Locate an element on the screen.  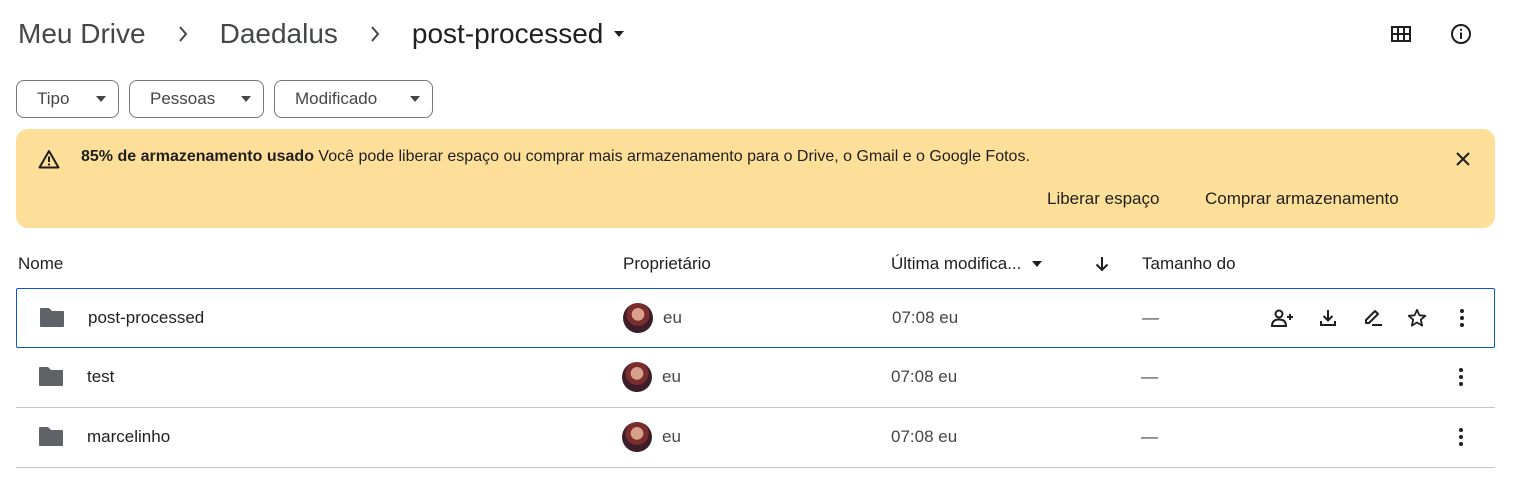
table-row: marcelinho eu 07:08 eu — is located at coordinates (755, 438).